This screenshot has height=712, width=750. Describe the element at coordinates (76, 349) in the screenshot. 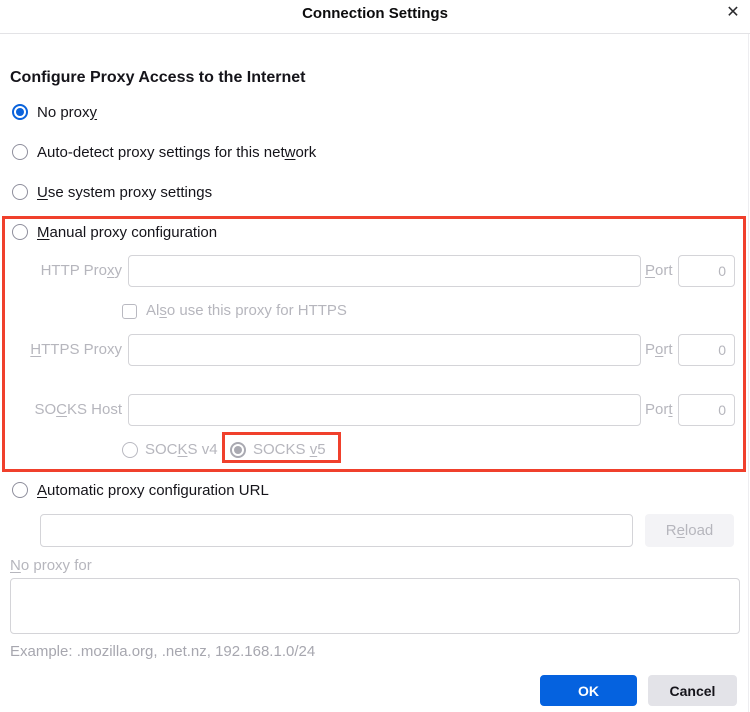

I see `https-proxy-label: HTTPS Proxy` at that location.